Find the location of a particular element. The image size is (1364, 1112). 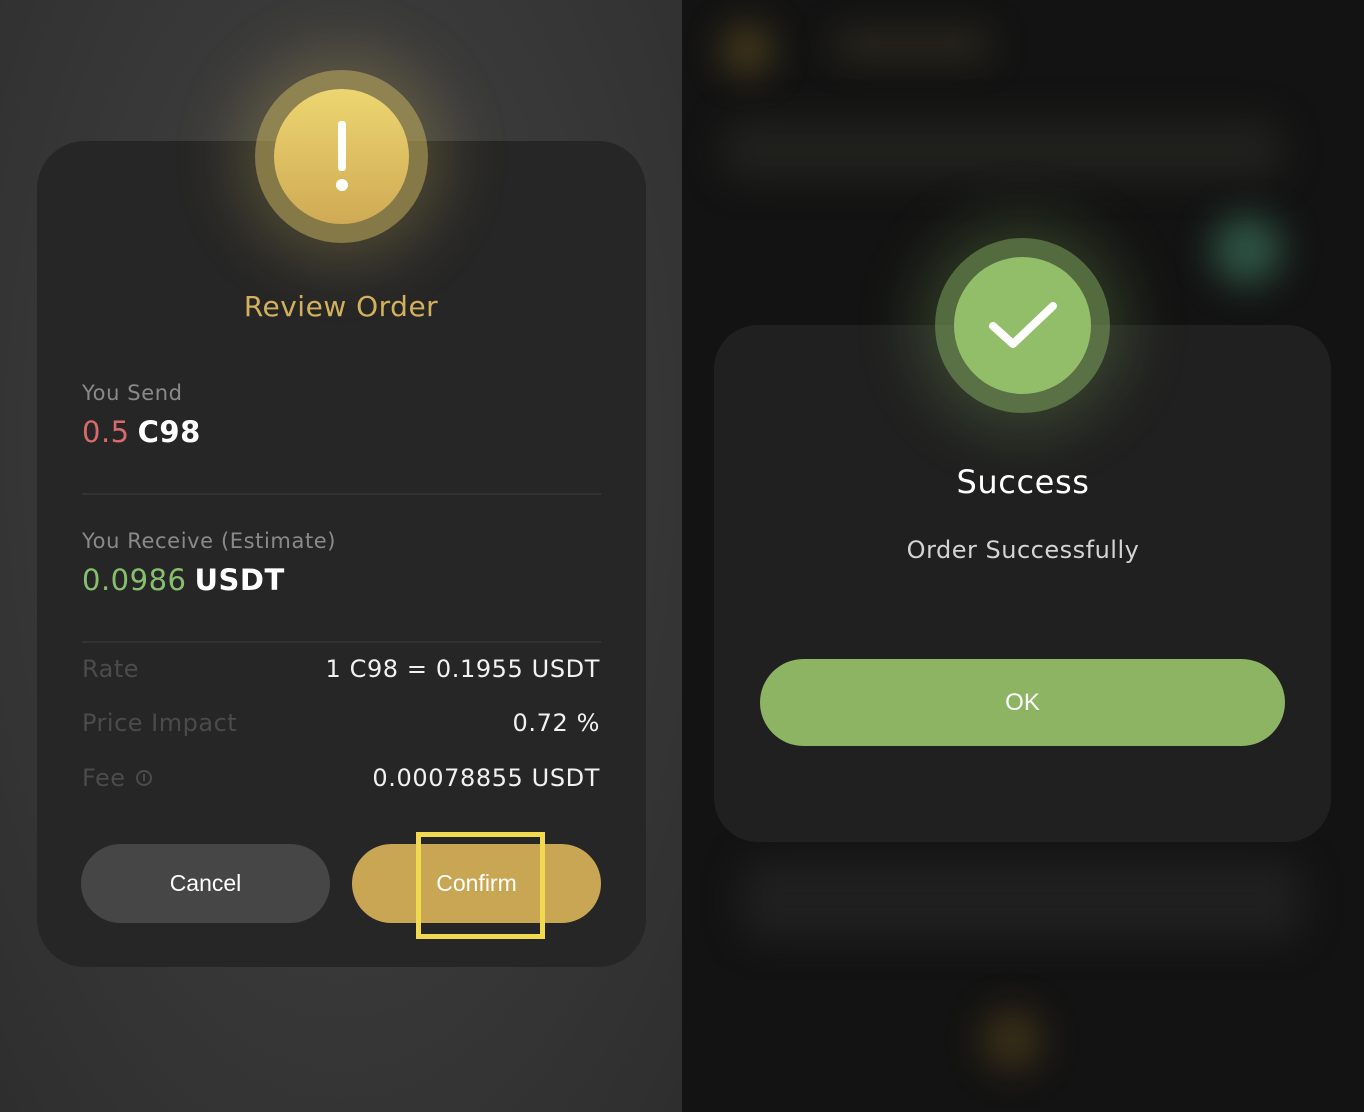

send-amount-line: 0.5 C98 is located at coordinates (141, 432).